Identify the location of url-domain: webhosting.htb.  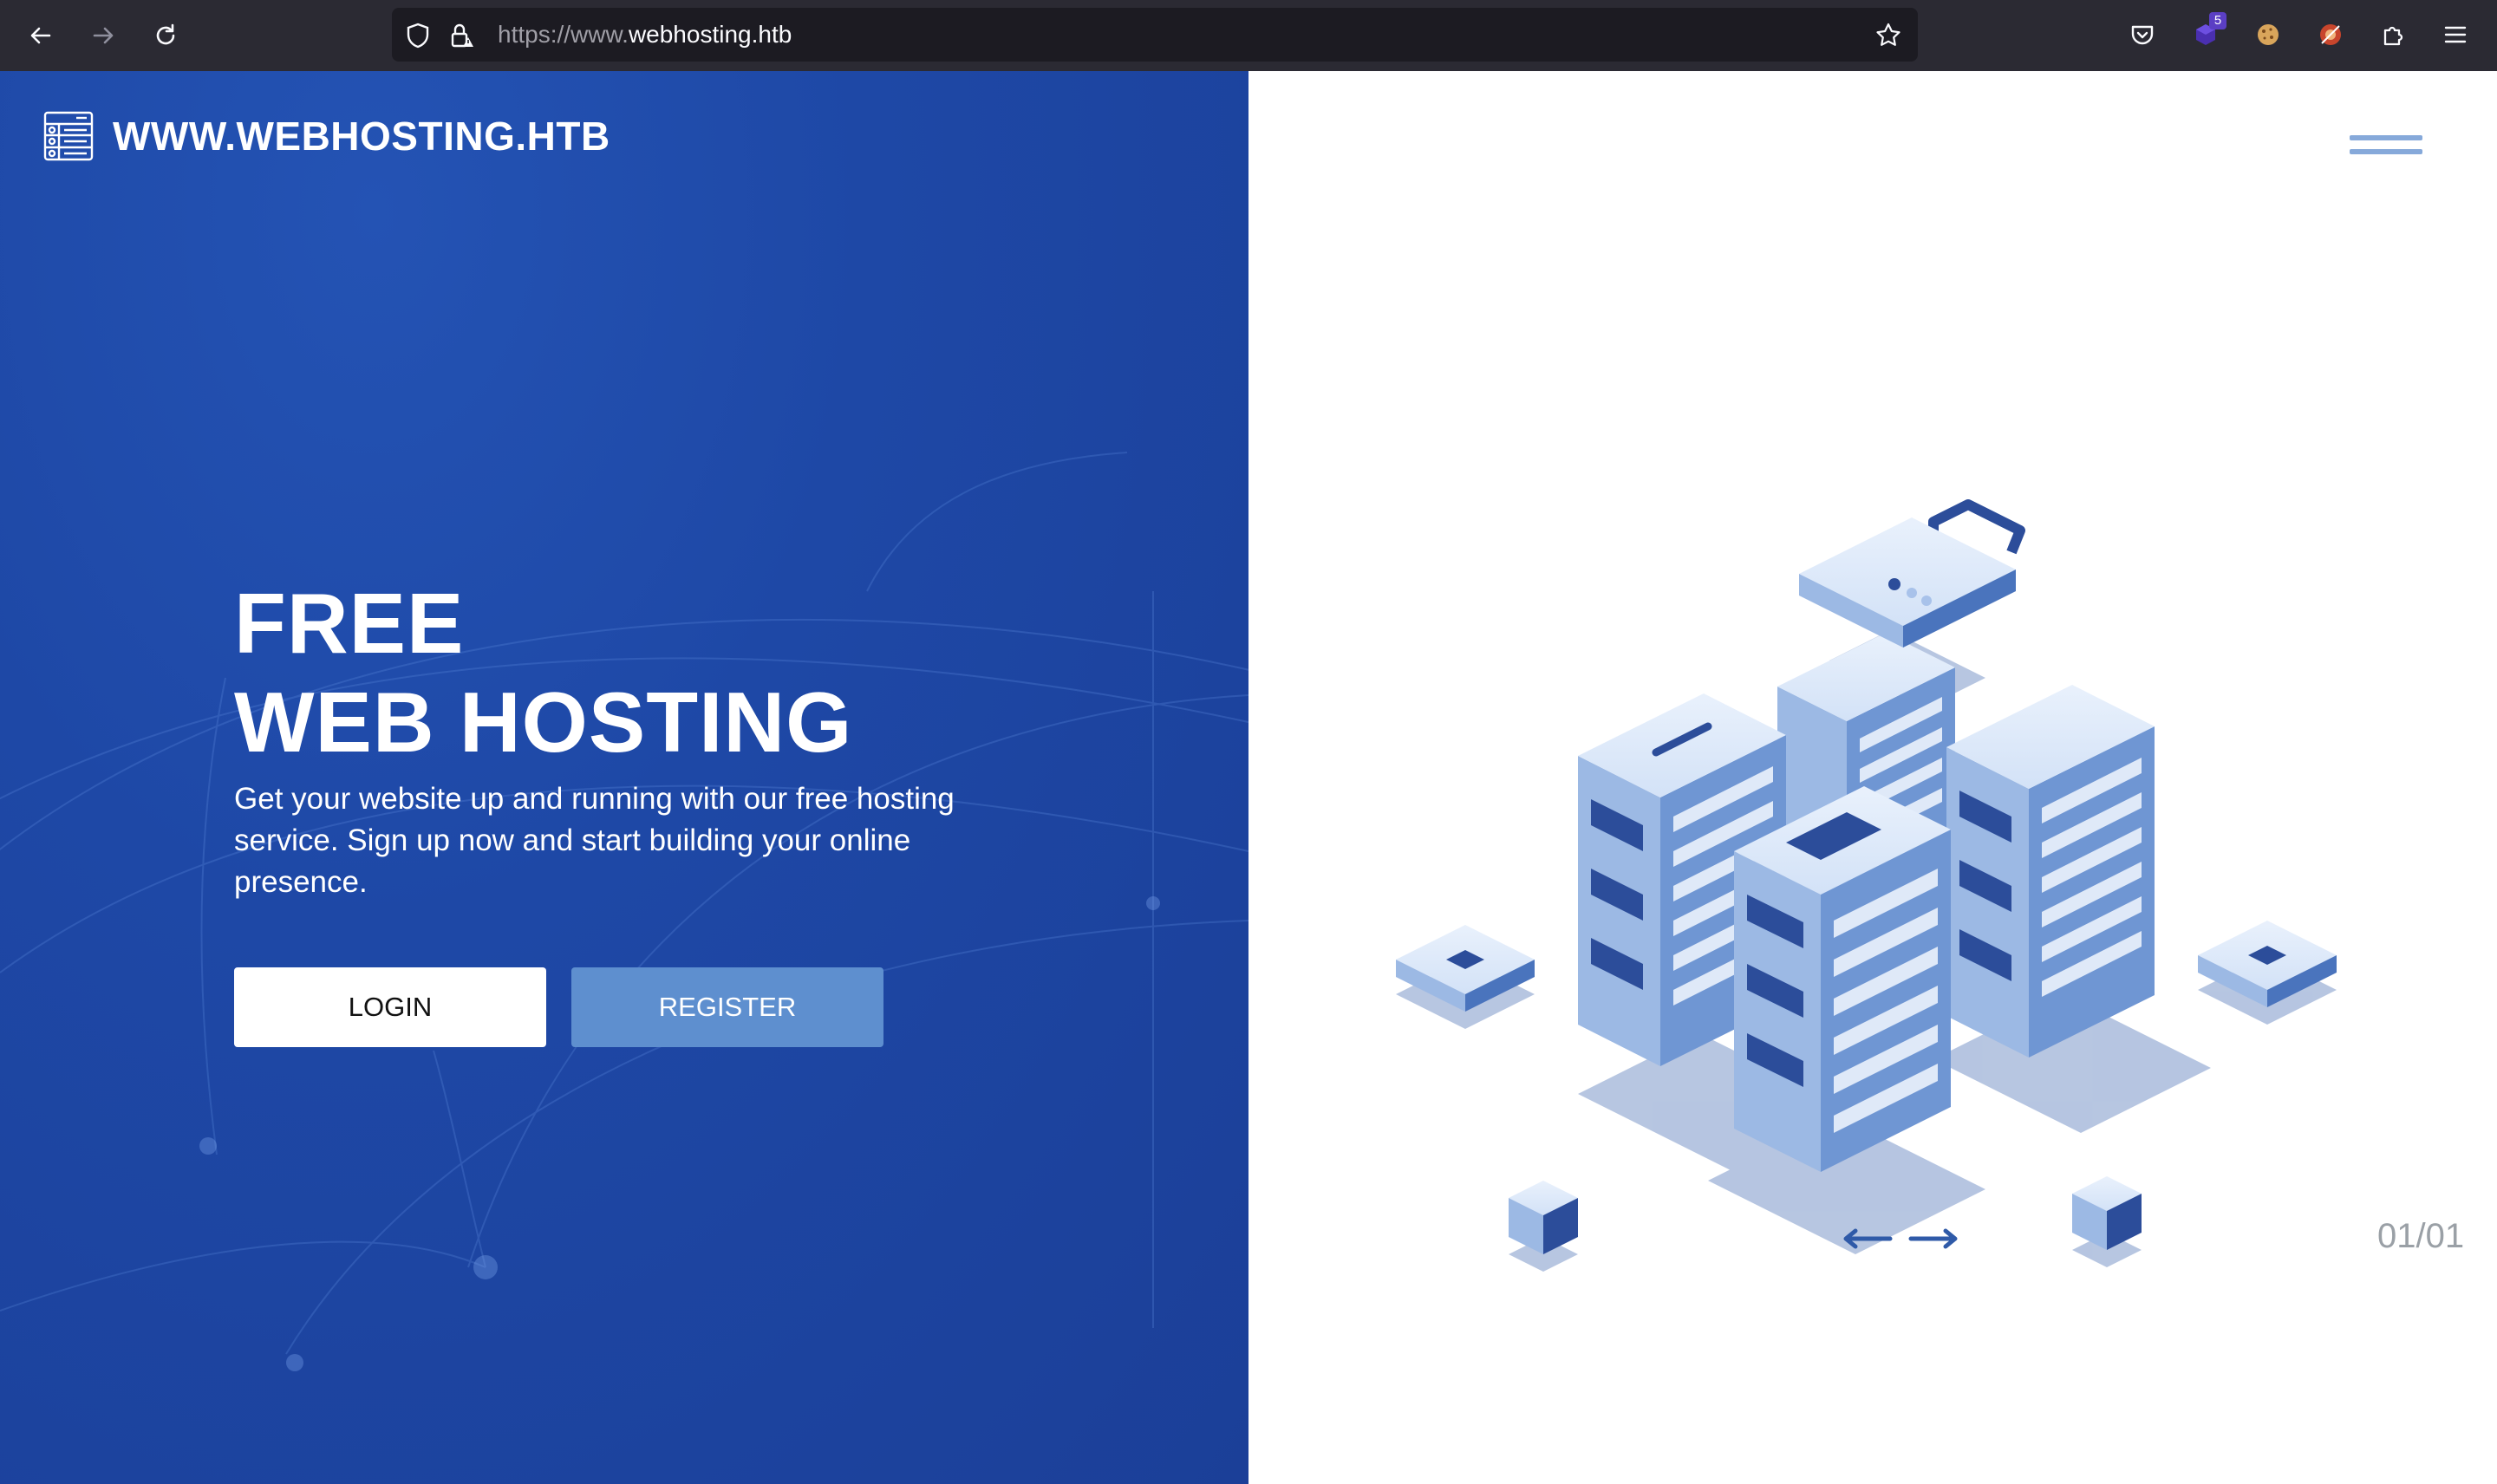
(710, 34).